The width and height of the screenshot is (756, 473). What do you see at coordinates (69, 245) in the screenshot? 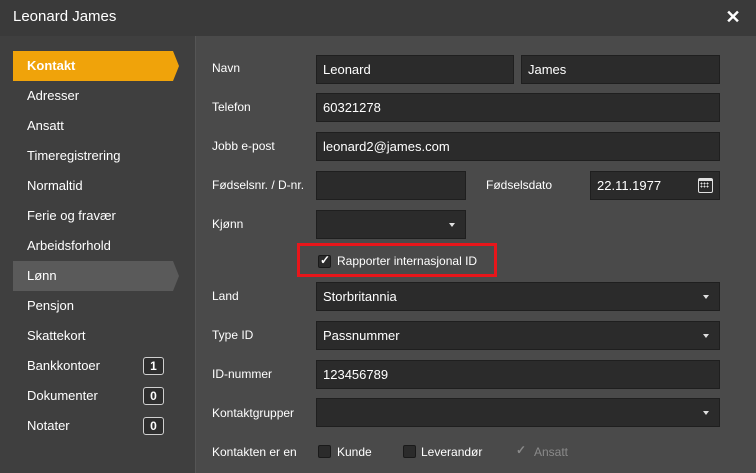
I see `sidebar-item-label: Arbeidsforhold` at bounding box center [69, 245].